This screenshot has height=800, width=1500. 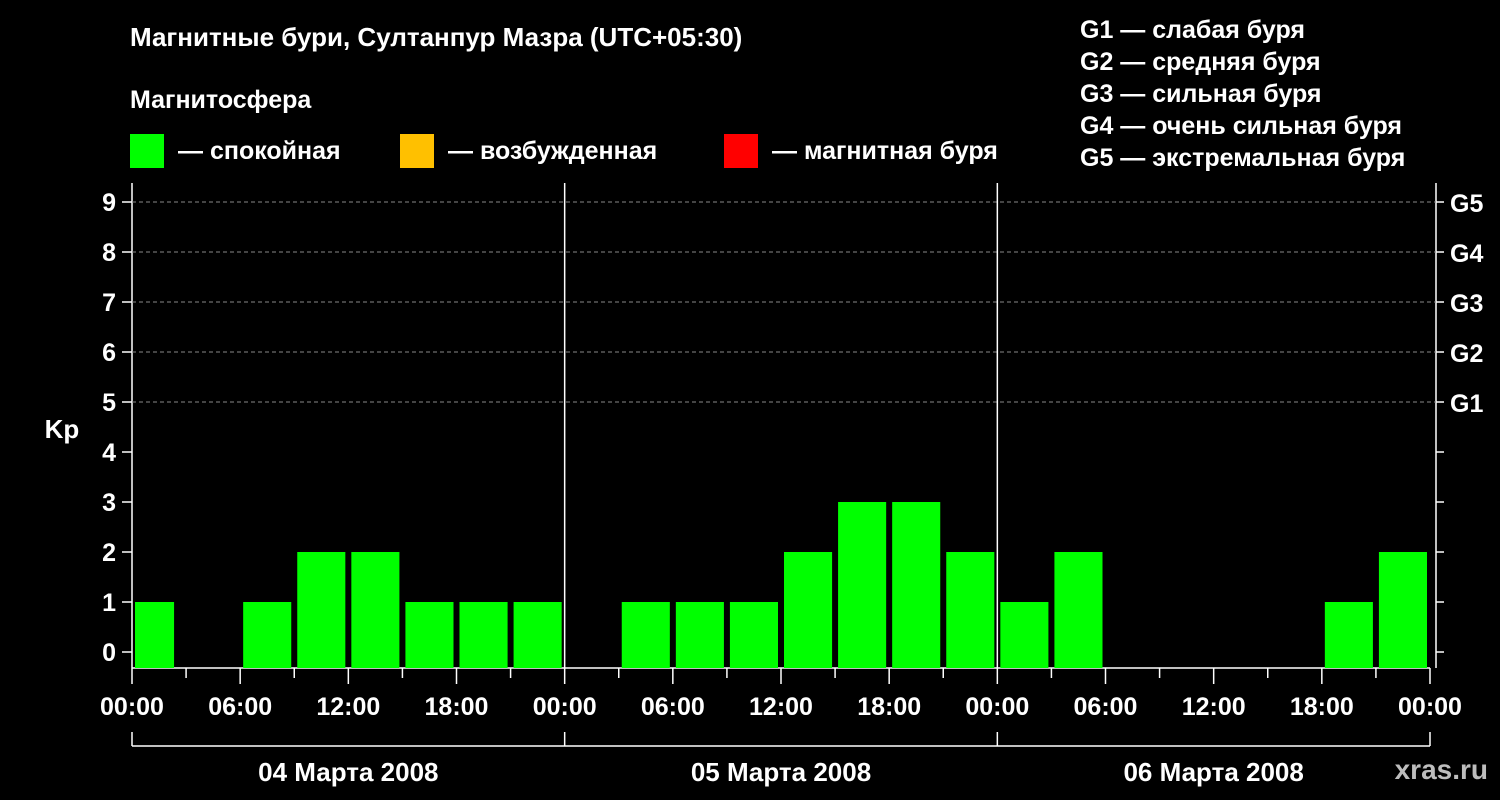 What do you see at coordinates (109, 353) in the screenshot?
I see `y-tick-label: 6` at bounding box center [109, 353].